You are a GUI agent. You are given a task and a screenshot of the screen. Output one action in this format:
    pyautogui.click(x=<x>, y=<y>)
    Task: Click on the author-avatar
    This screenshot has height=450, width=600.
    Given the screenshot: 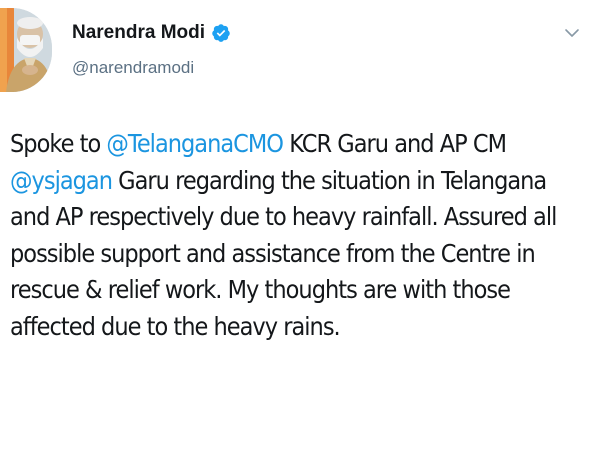 What is the action you would take?
    pyautogui.click(x=26, y=50)
    